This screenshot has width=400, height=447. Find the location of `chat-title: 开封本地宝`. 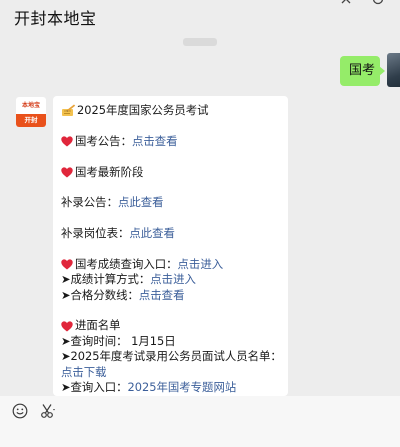

chat-title: 开封本地宝 is located at coordinates (55, 18).